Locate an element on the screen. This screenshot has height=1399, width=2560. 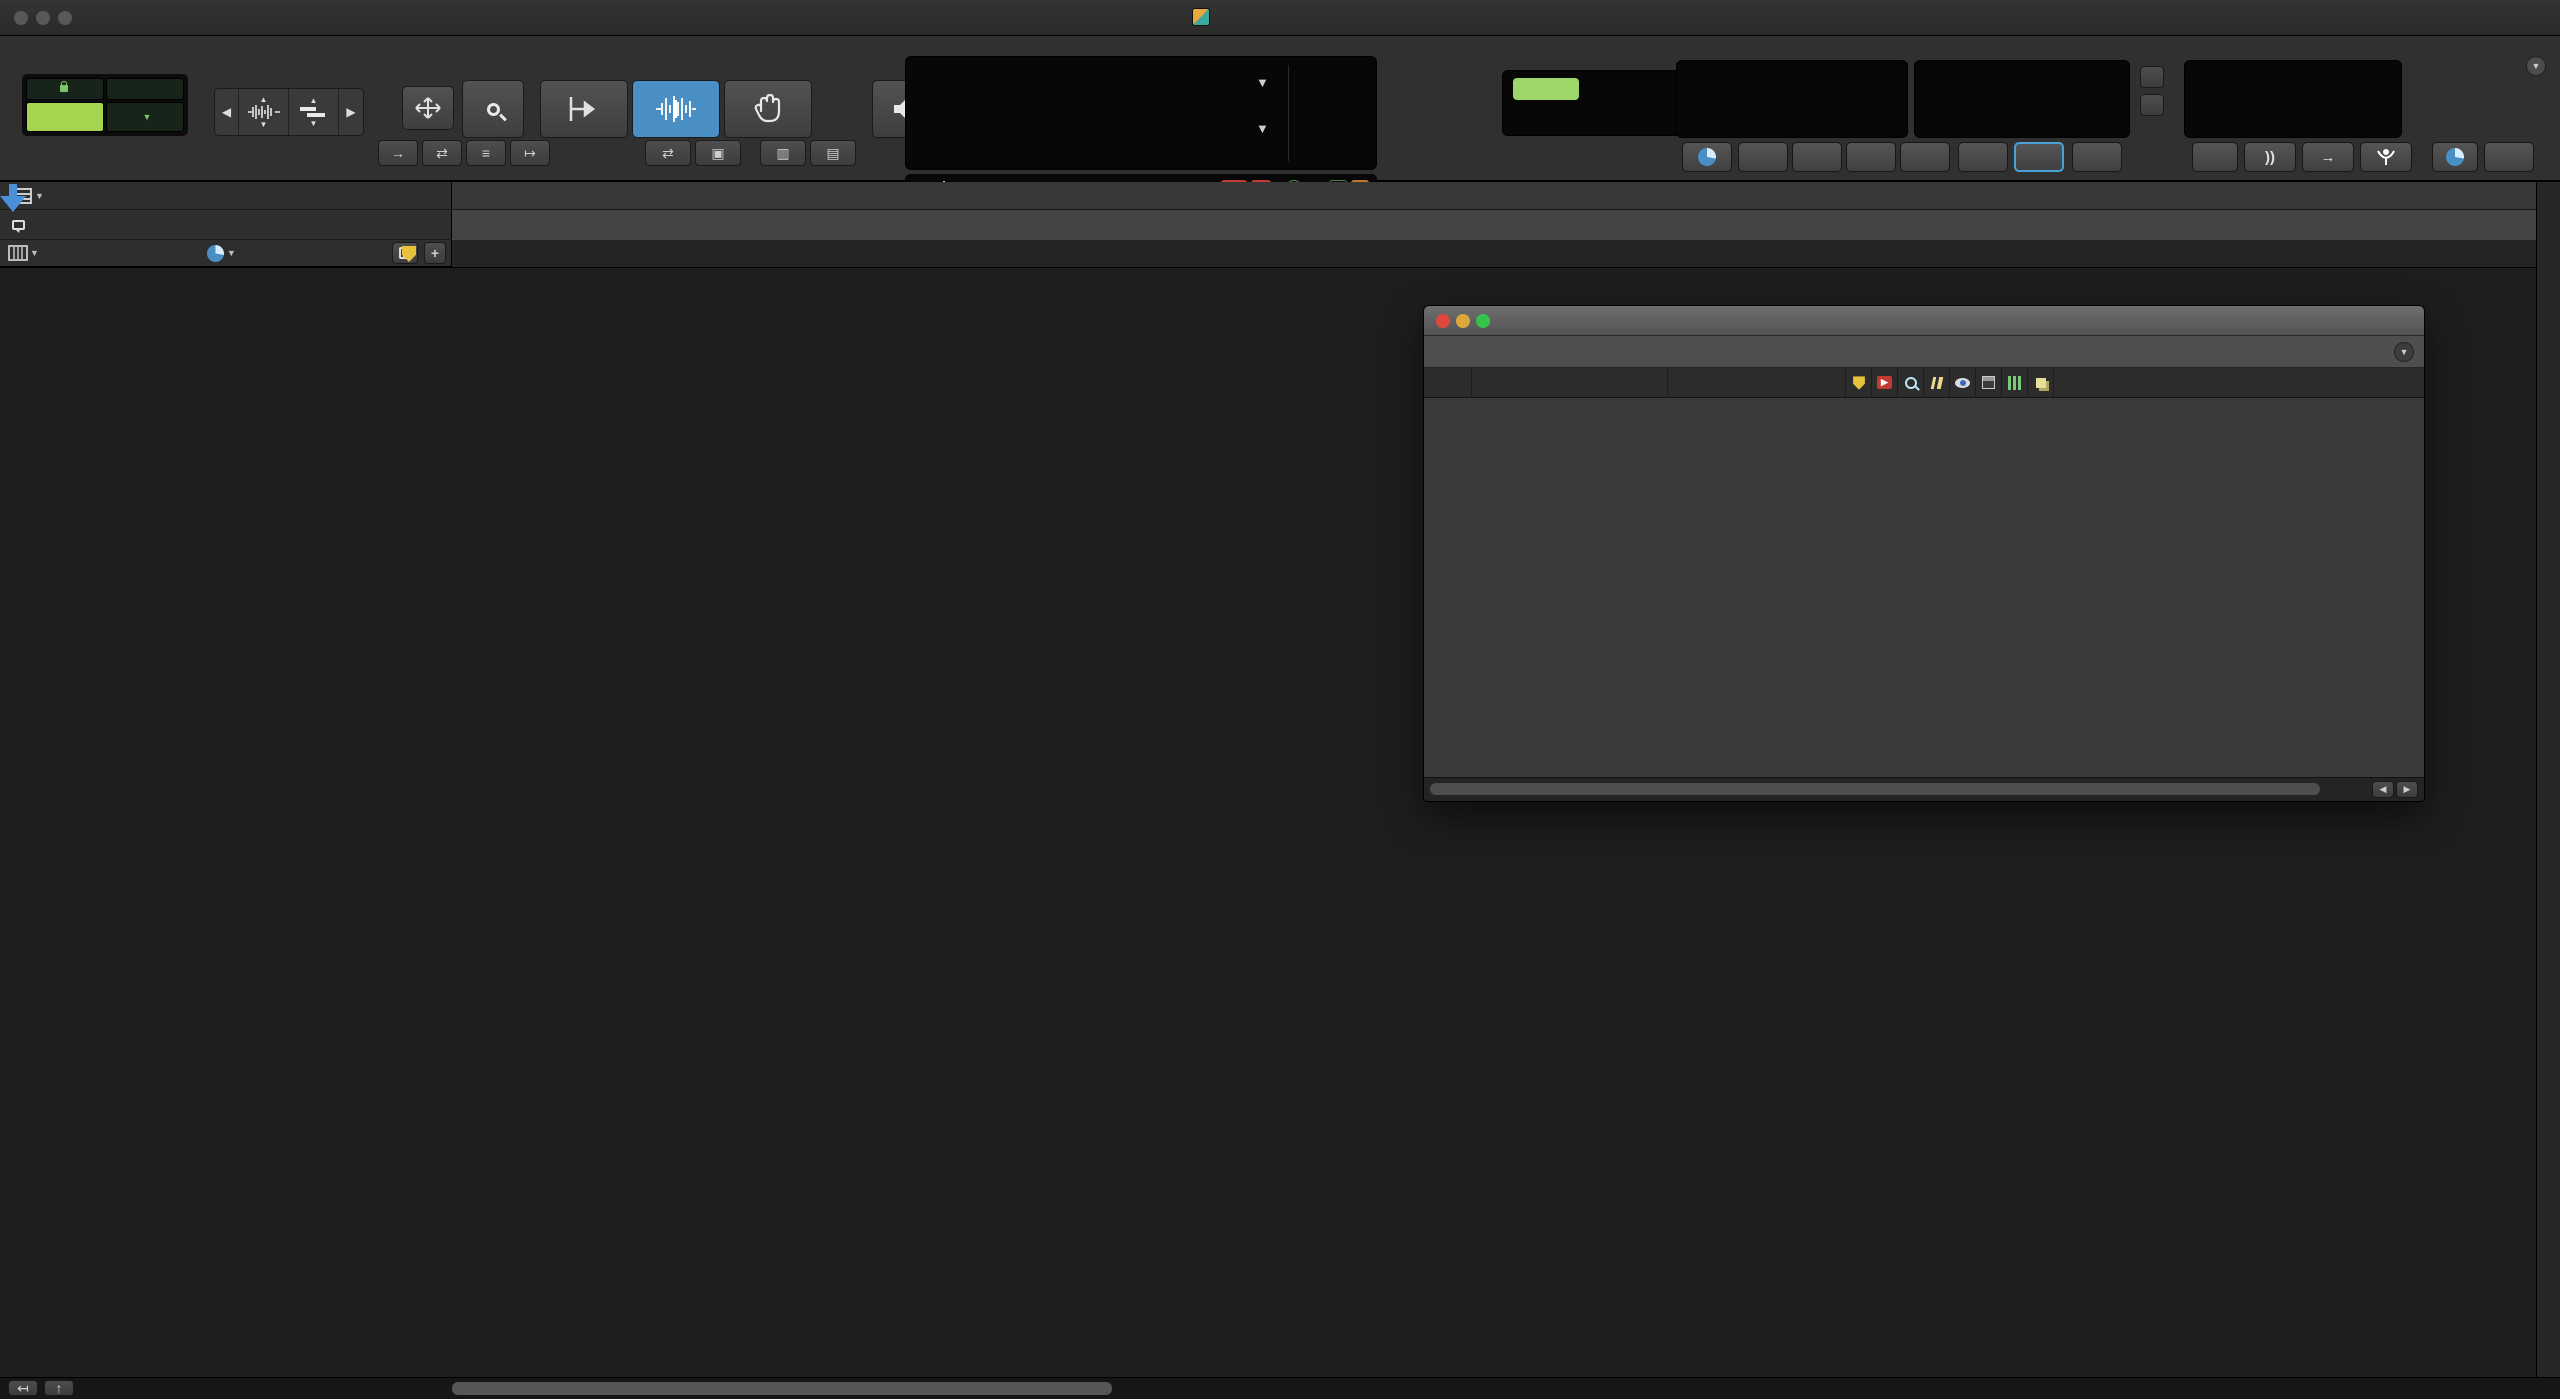
memory-scroll-left-button: ◀ is located at coordinates (2383, 789).